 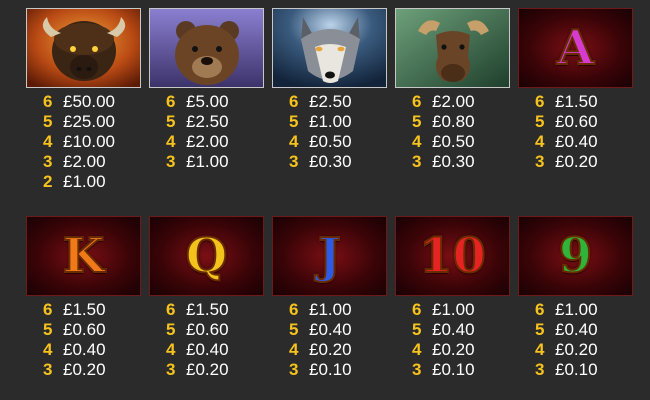 I want to click on symbol-card-nine: 9 6 £1.00 5 £0.40 4 £0.20 3 £0.10, so click(x=575, y=298).